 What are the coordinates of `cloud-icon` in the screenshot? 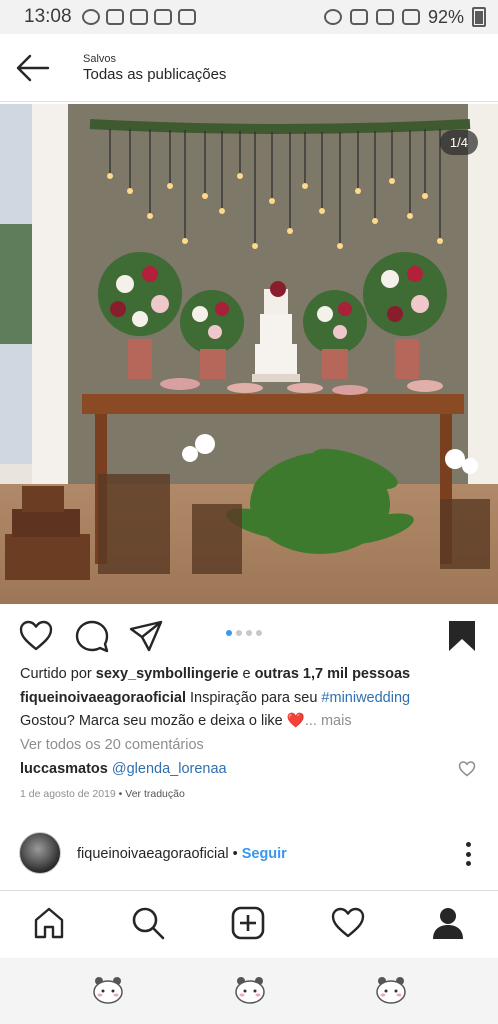 It's located at (114, 17).